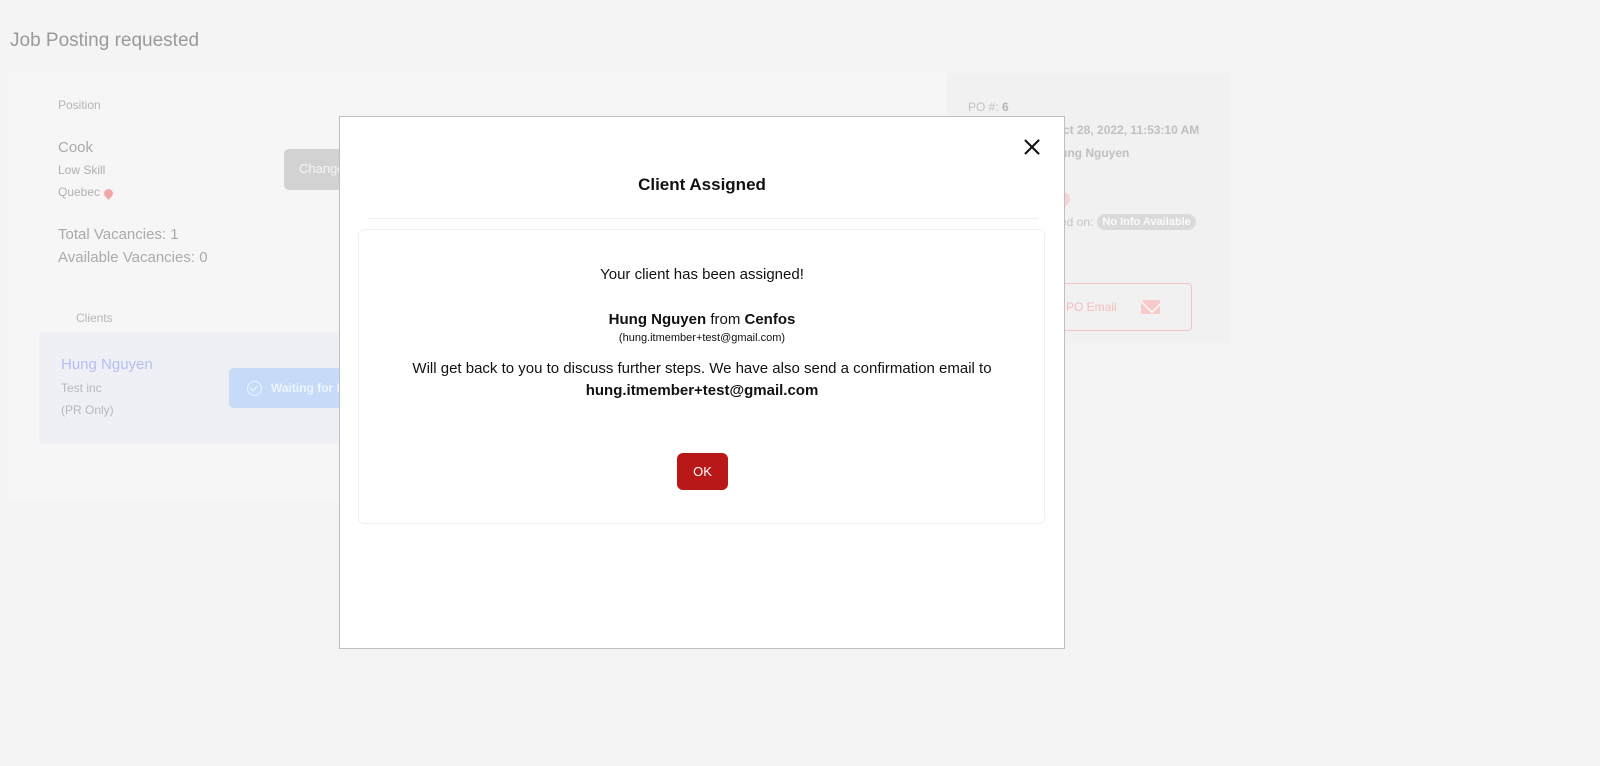 The image size is (1600, 766). I want to click on assigned-client-email: (hung.itmember+test@gmail.com), so click(702, 338).